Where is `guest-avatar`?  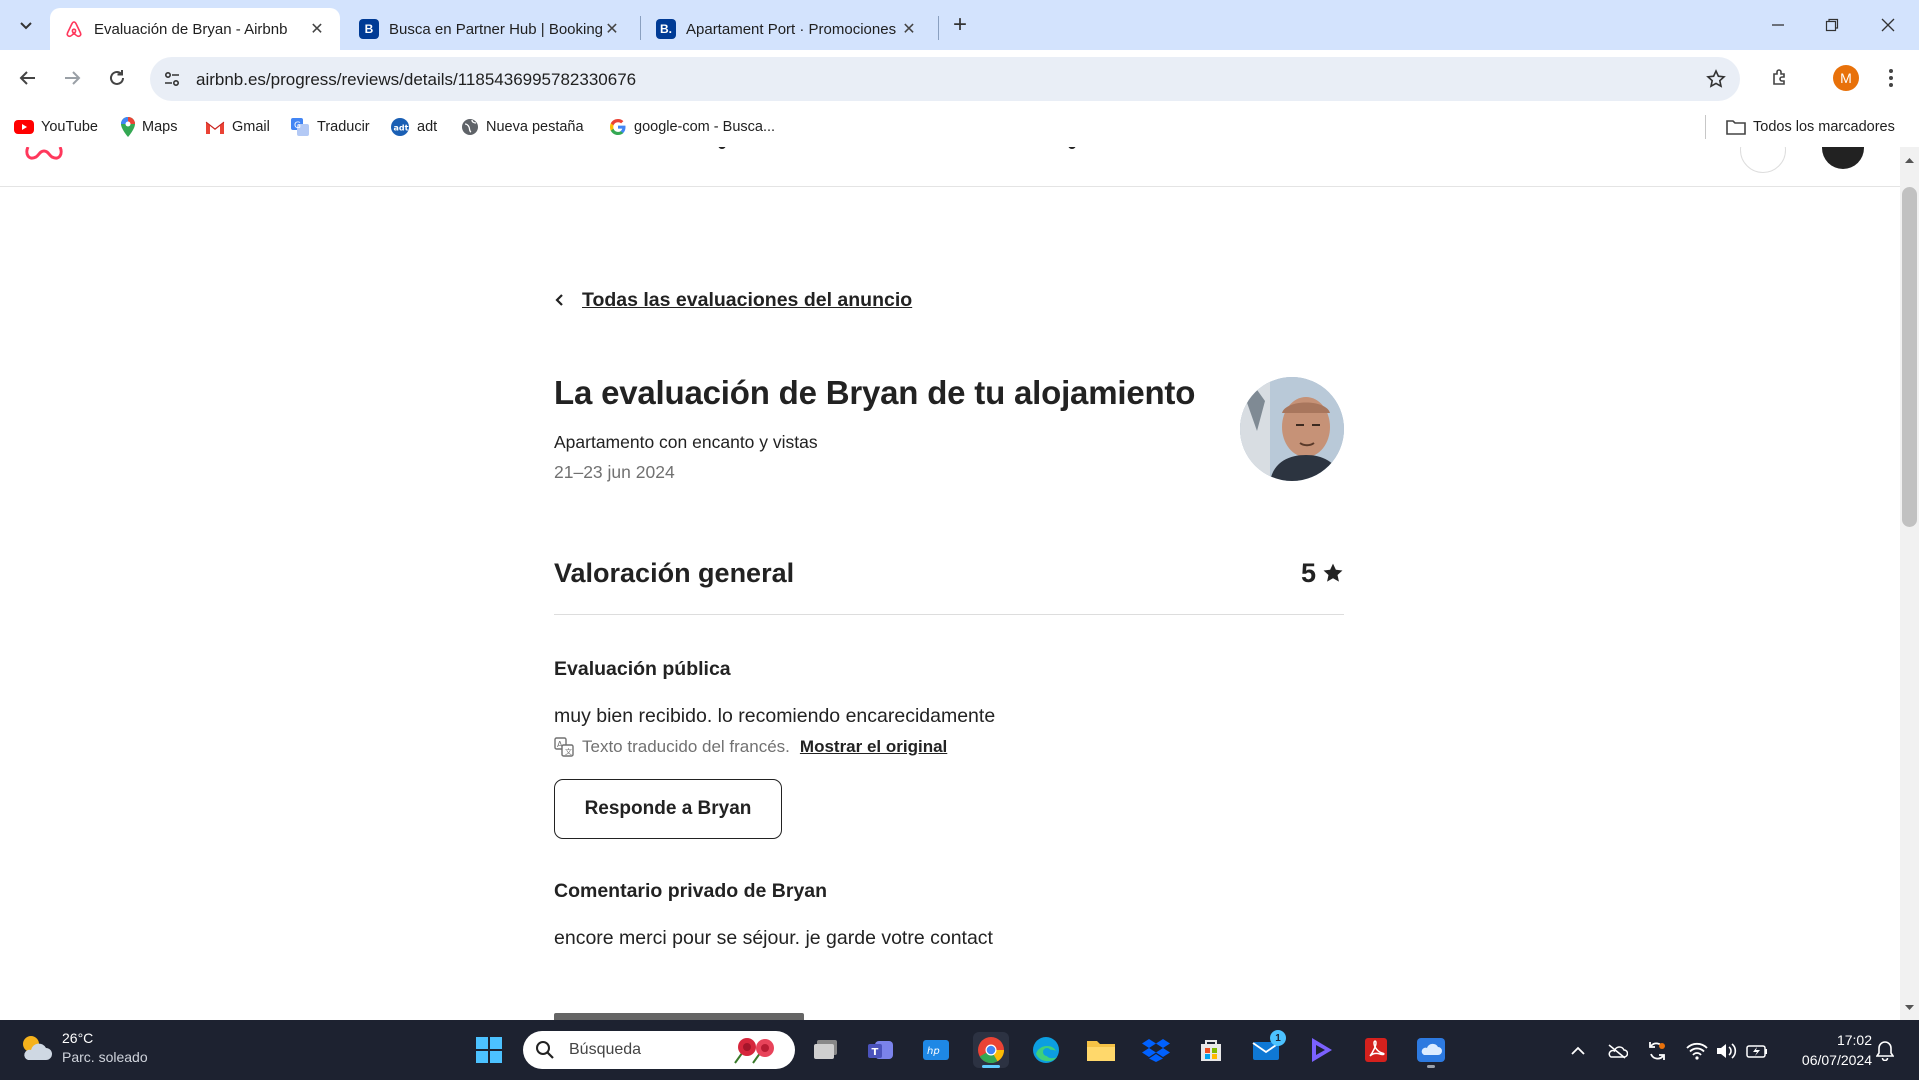
guest-avatar is located at coordinates (1292, 429).